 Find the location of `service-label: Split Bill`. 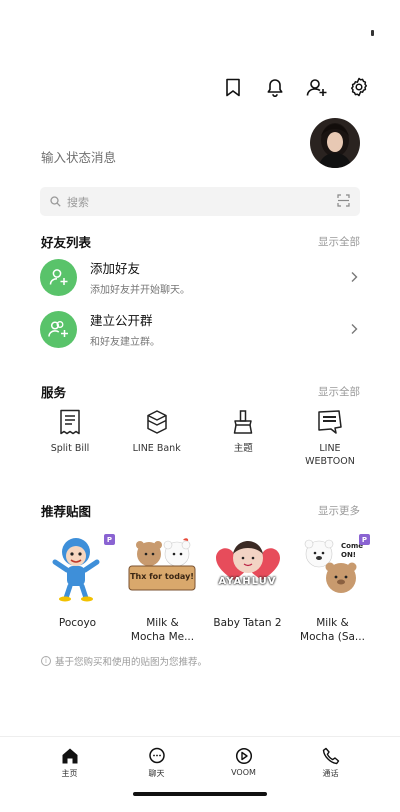

service-label: Split Bill is located at coordinates (70, 448).